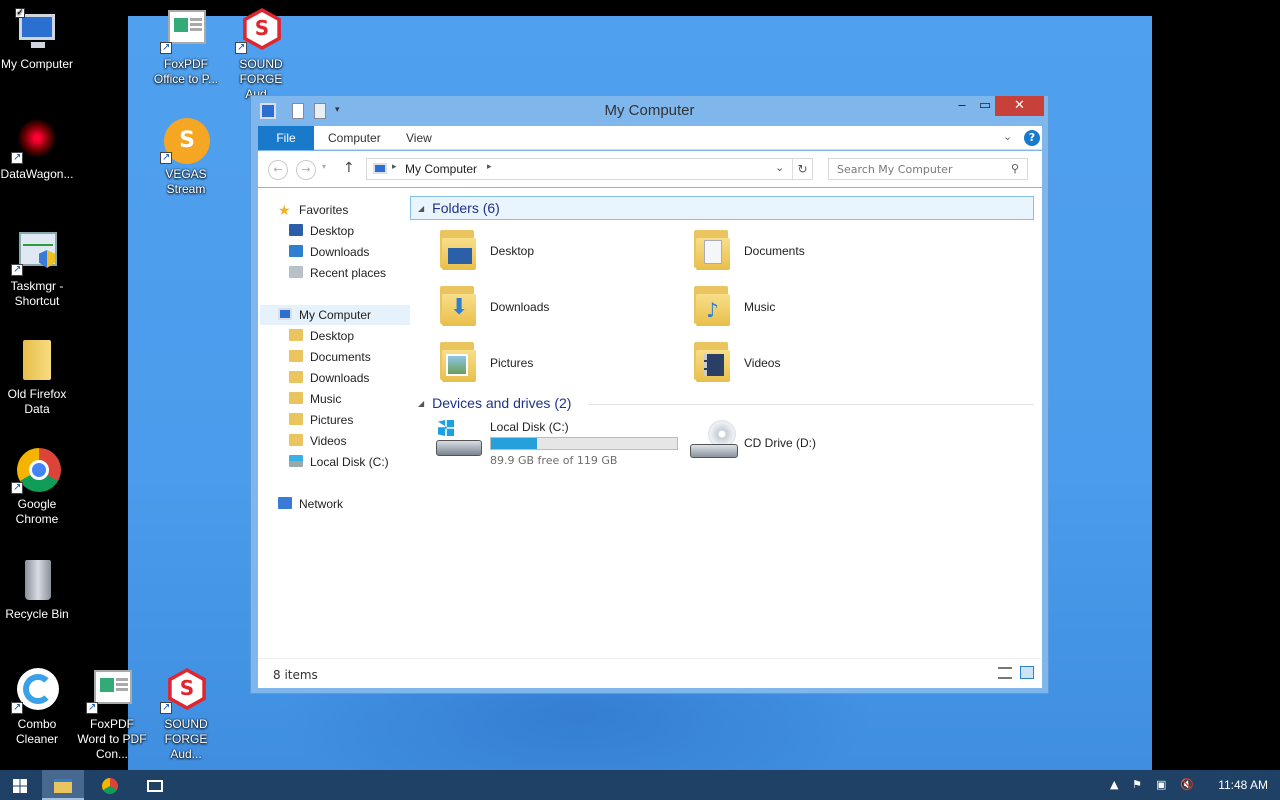 The width and height of the screenshot is (1280, 800). Describe the element at coordinates (339, 462) in the screenshot. I see `nav-pc-local-disk: Local Disk (C:)` at that location.